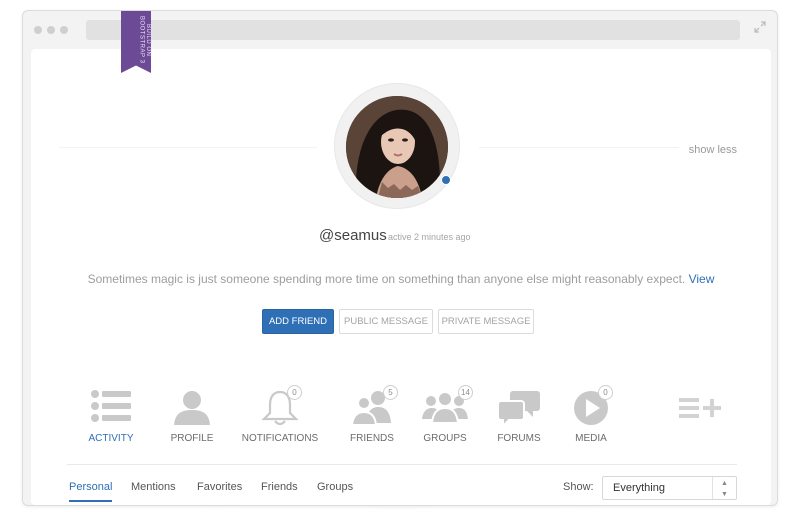 This screenshot has width=800, height=512. What do you see at coordinates (141, 40) in the screenshot?
I see `ribbon-line-2: BOOTSTRAP 3` at bounding box center [141, 40].